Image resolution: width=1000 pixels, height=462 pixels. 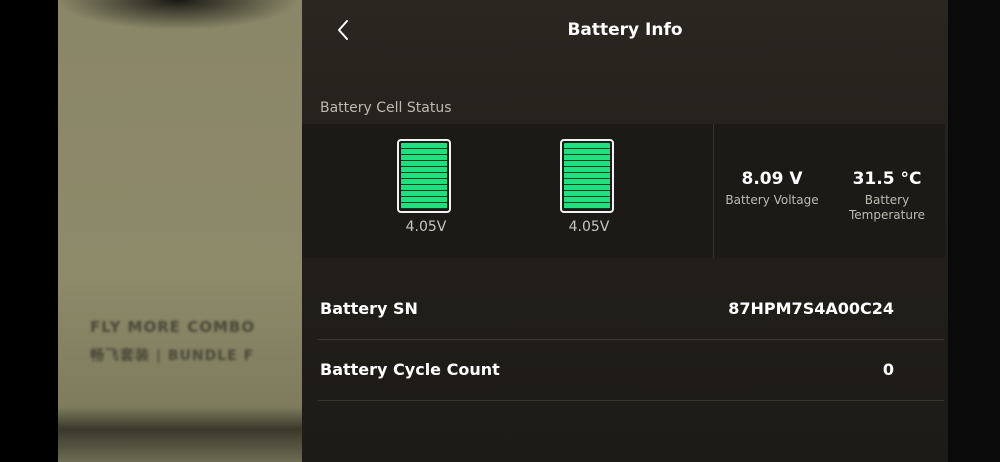 What do you see at coordinates (772, 200) in the screenshot?
I see `battery-voltage-label: Battery Voltage` at bounding box center [772, 200].